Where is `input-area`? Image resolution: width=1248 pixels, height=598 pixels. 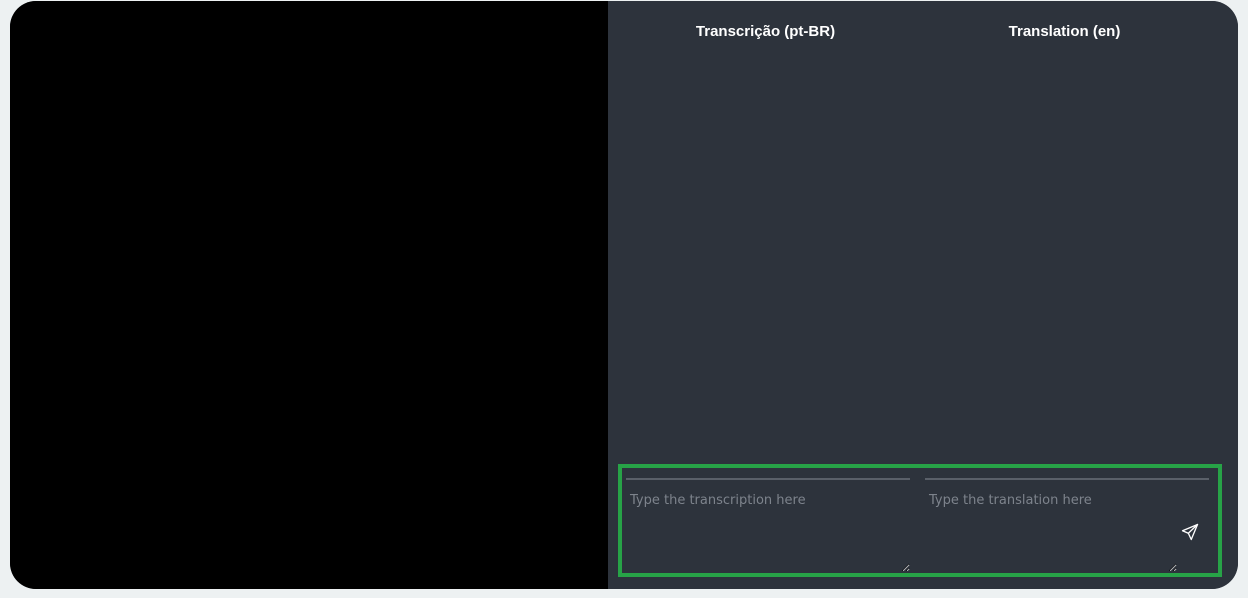 input-area is located at coordinates (920, 520).